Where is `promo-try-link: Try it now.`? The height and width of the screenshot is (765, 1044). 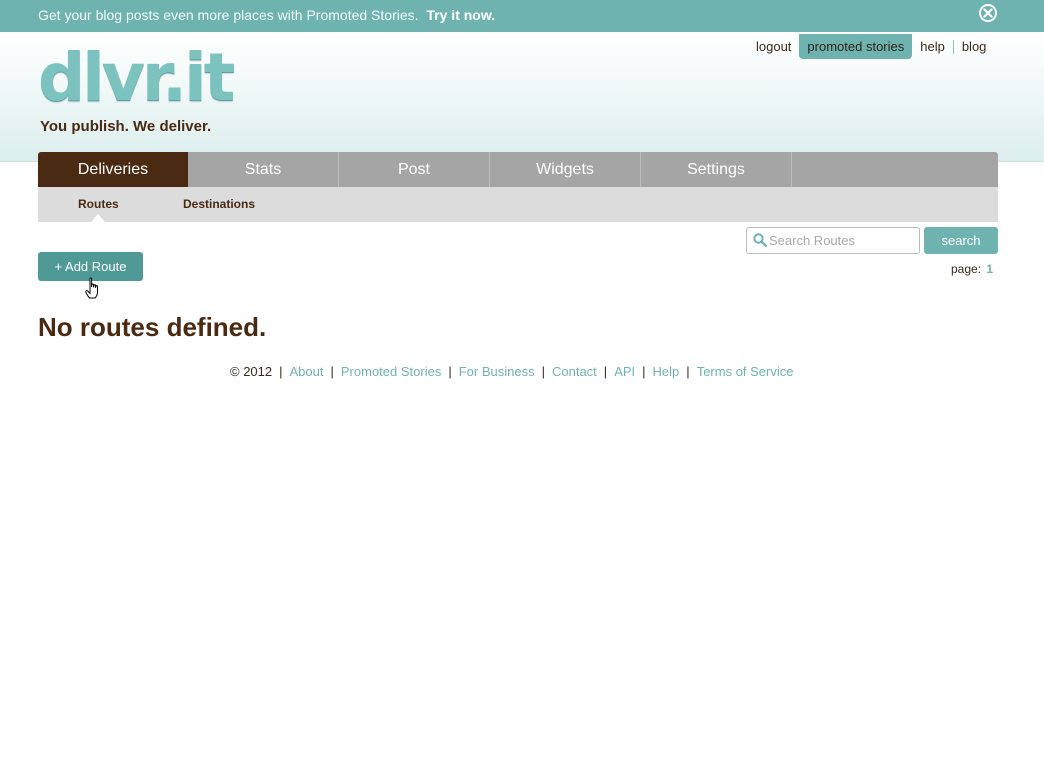 promo-try-link: Try it now. is located at coordinates (460, 15).